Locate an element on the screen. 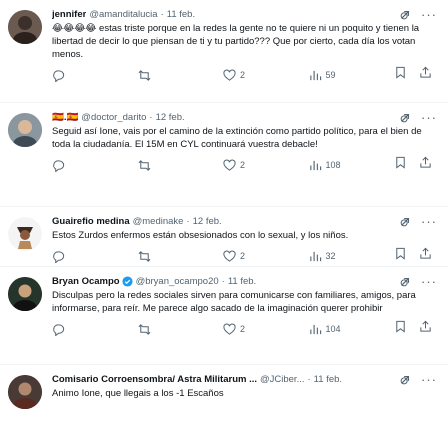 The image size is (448, 443). verified-badge-icon is located at coordinates (127, 281).